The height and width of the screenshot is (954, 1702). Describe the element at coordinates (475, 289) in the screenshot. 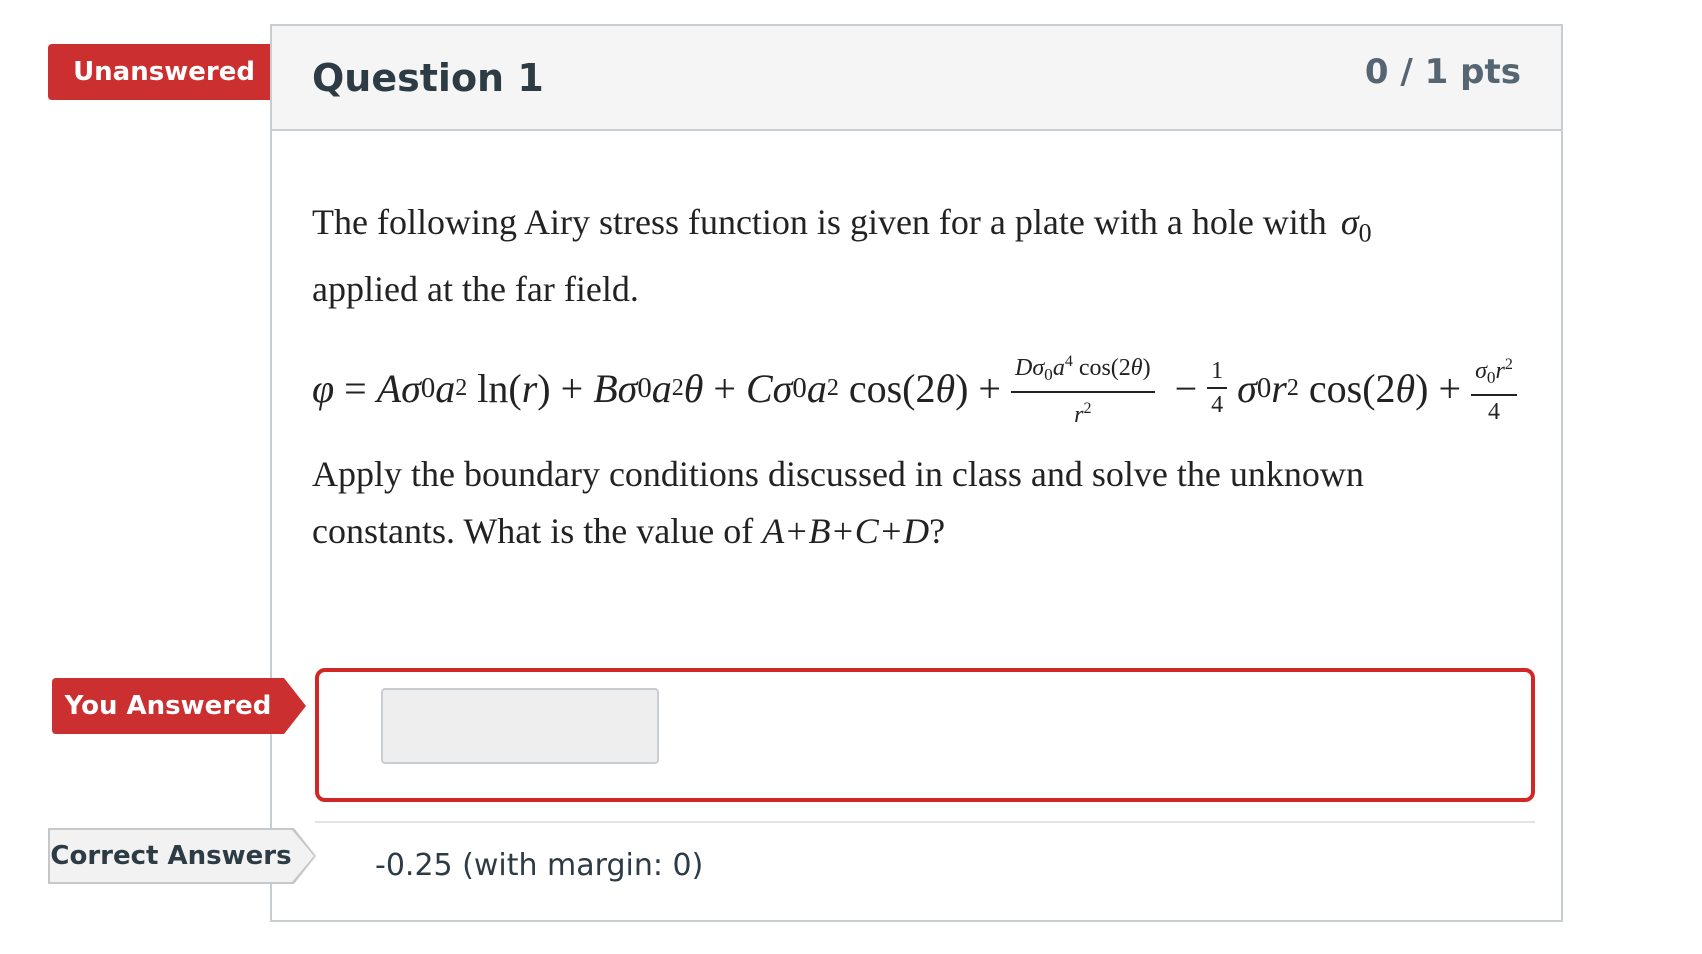

I see `intro-line-2: applied at the far field.` at that location.